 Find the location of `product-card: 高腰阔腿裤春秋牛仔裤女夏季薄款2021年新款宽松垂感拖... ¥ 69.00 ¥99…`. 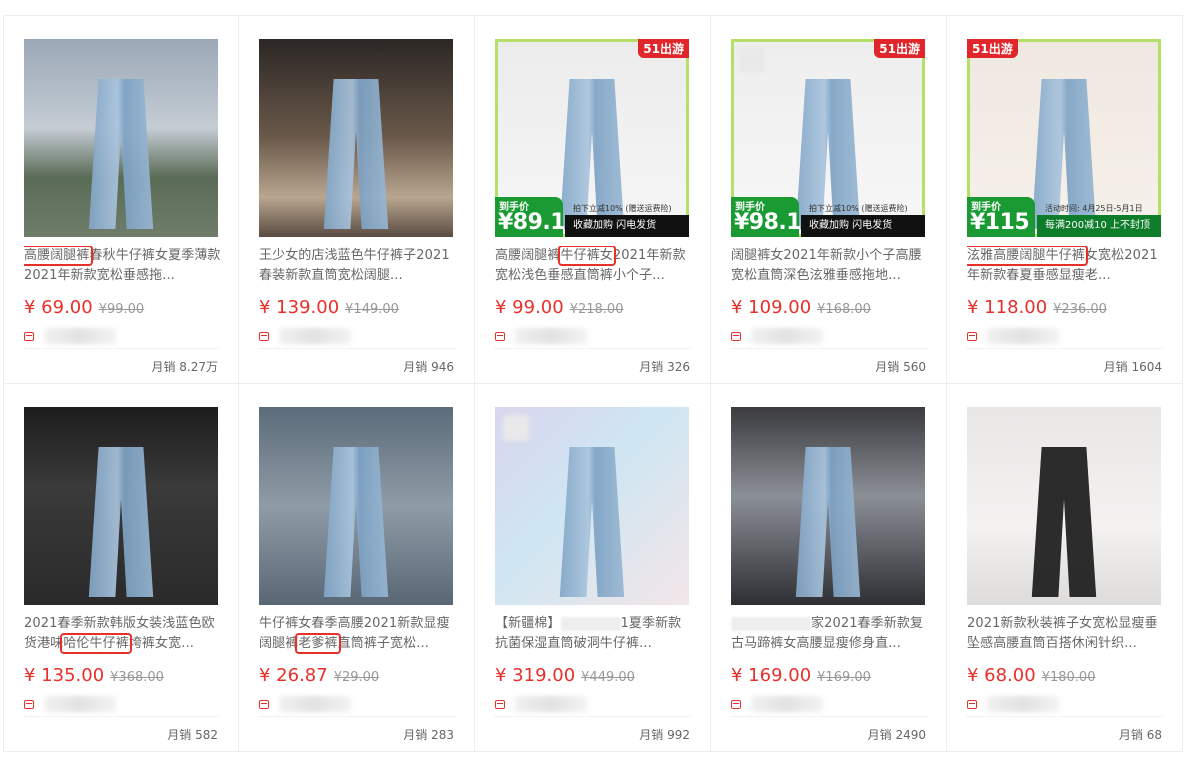

product-card: 高腰阔腿裤春秋牛仔裤女夏季薄款2021年新款宽松垂感拖... ¥ 69.00 ¥99… is located at coordinates (121, 200).